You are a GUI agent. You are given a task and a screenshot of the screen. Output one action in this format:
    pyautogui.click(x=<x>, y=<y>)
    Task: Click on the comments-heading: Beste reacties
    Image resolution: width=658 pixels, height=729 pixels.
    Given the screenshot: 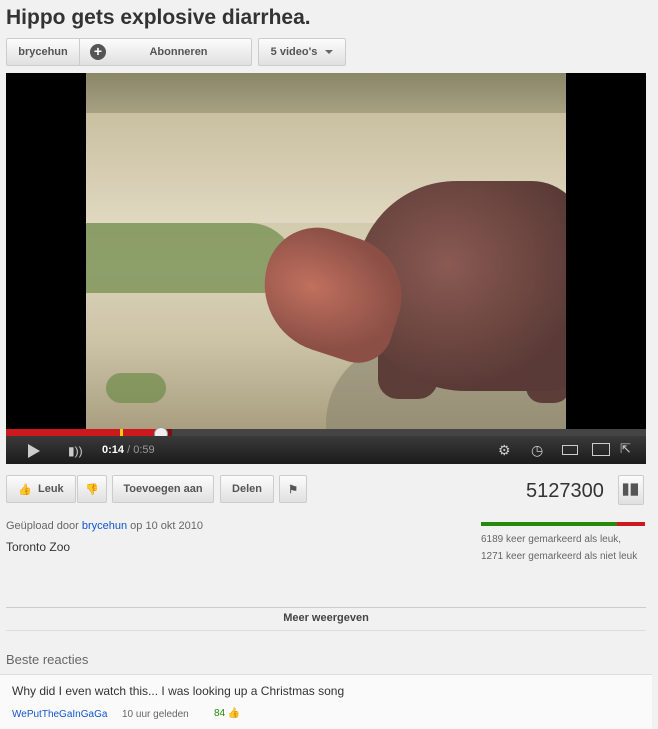 What is the action you would take?
    pyautogui.click(x=47, y=659)
    